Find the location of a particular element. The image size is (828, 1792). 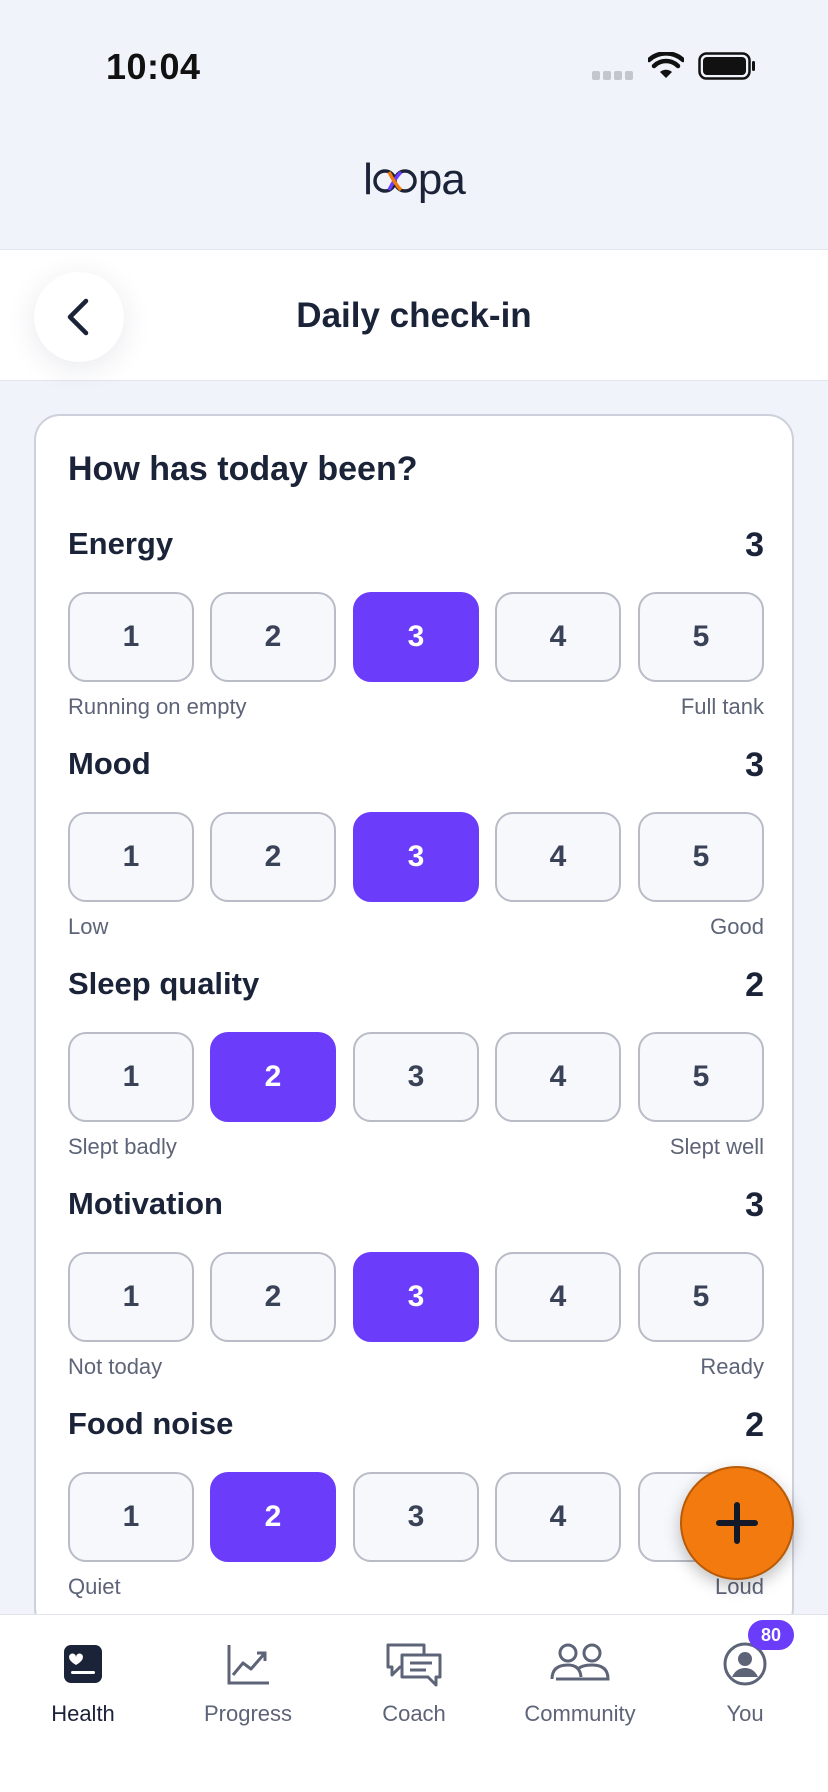

tab-label: Progress is located at coordinates (248, 1713).